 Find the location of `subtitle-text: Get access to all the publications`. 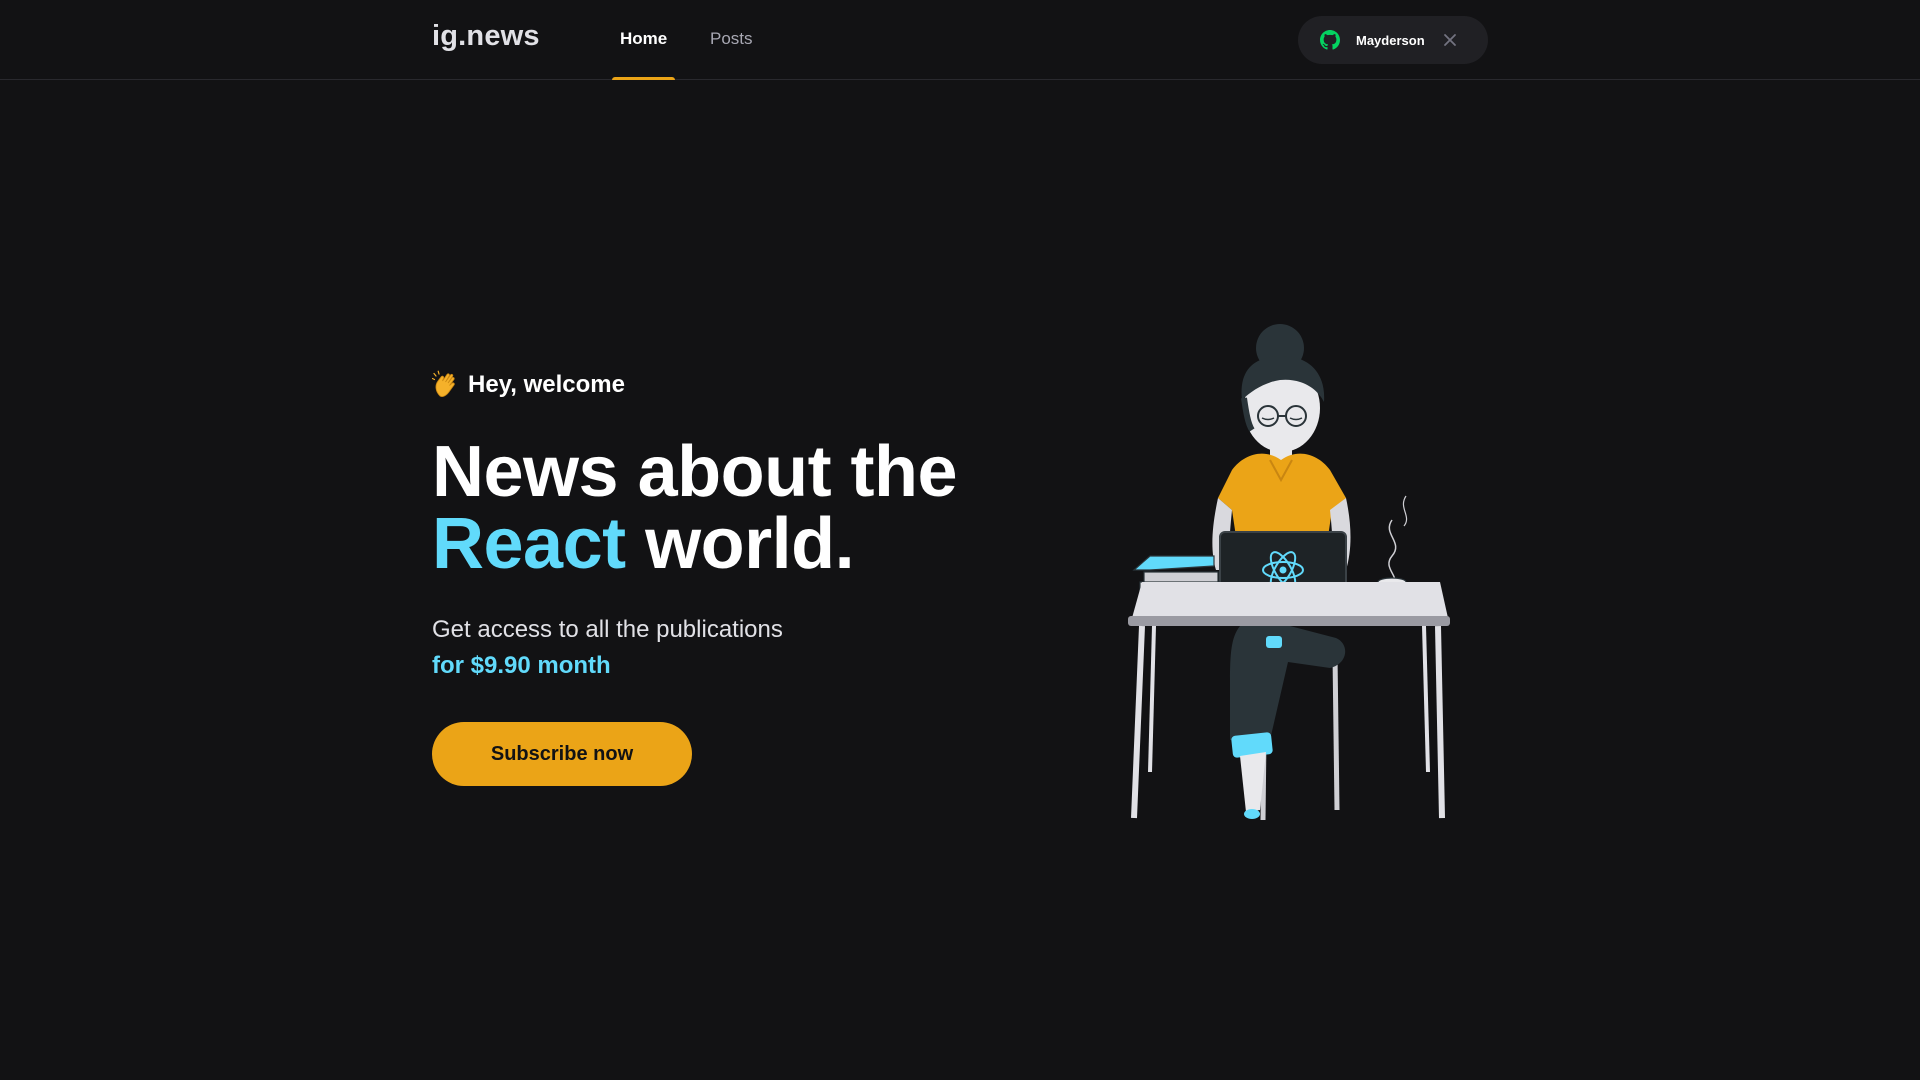

subtitle-text: Get access to all the publications is located at coordinates (607, 629).